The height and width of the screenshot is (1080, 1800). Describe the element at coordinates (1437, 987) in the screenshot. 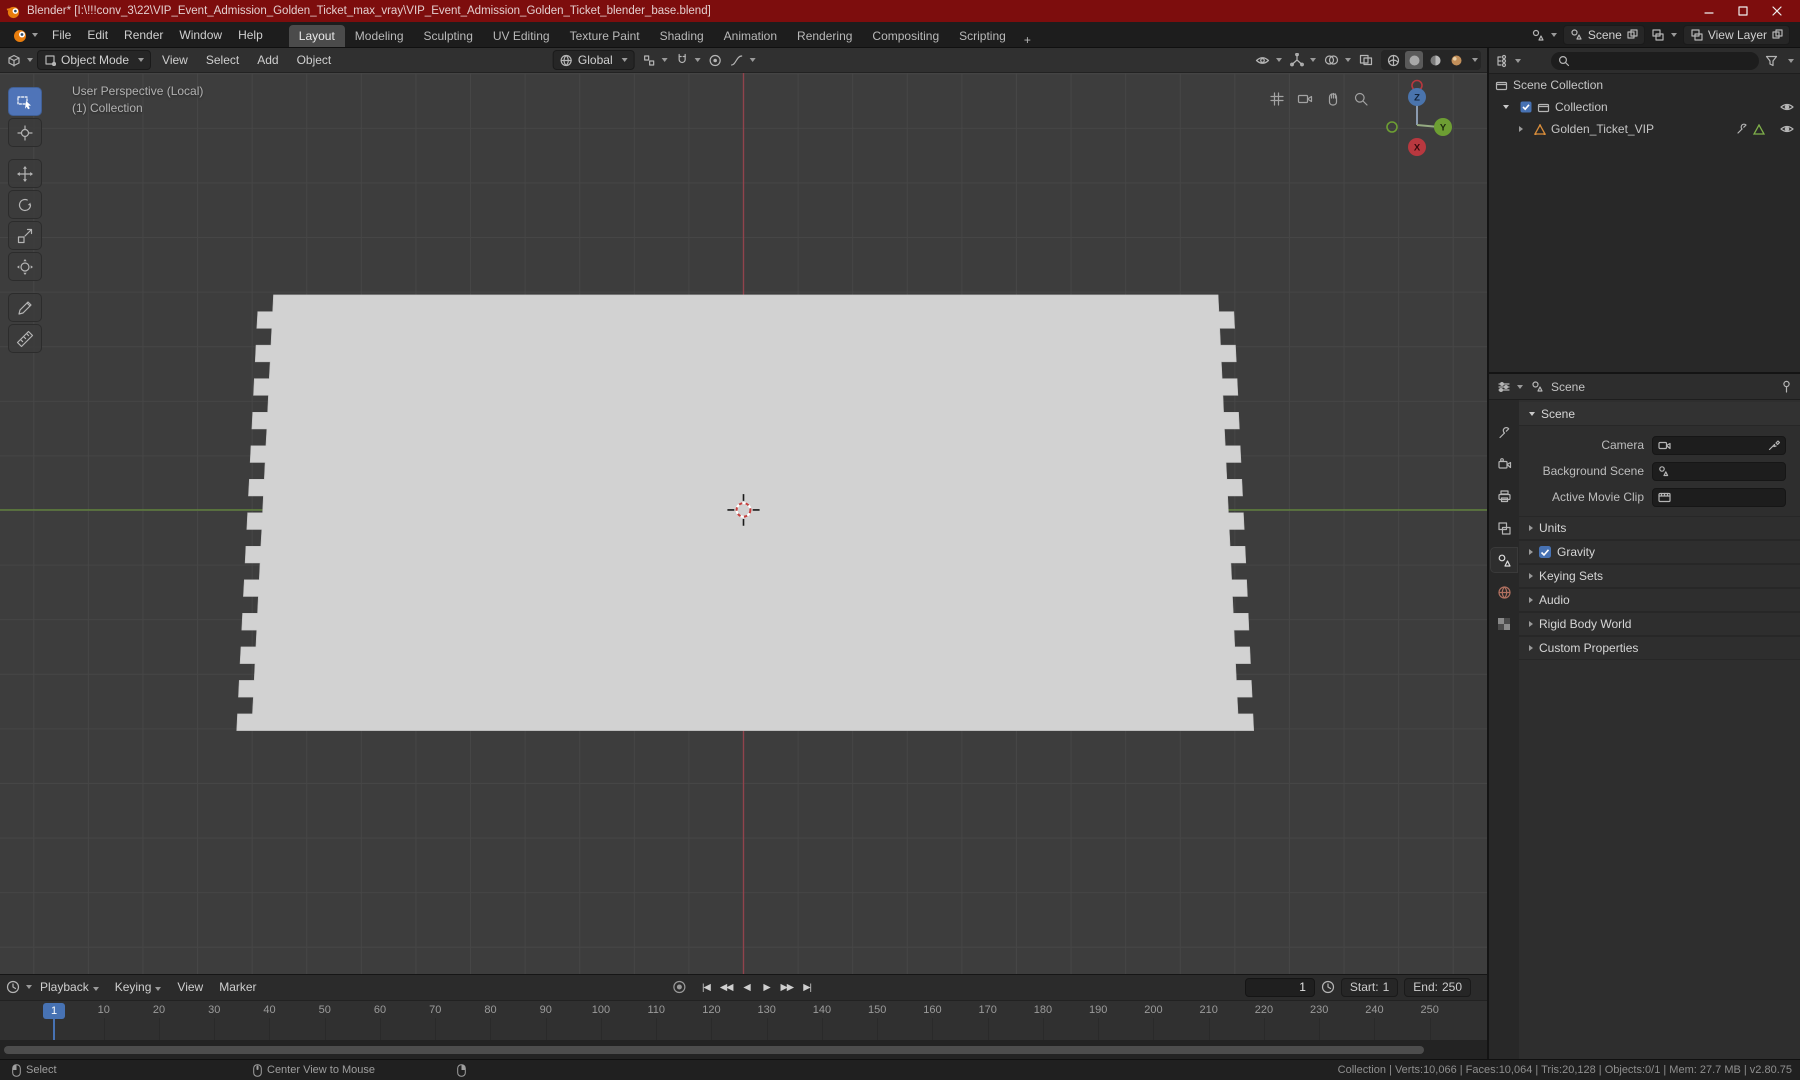

I see `frame-end-field: End: 250` at that location.